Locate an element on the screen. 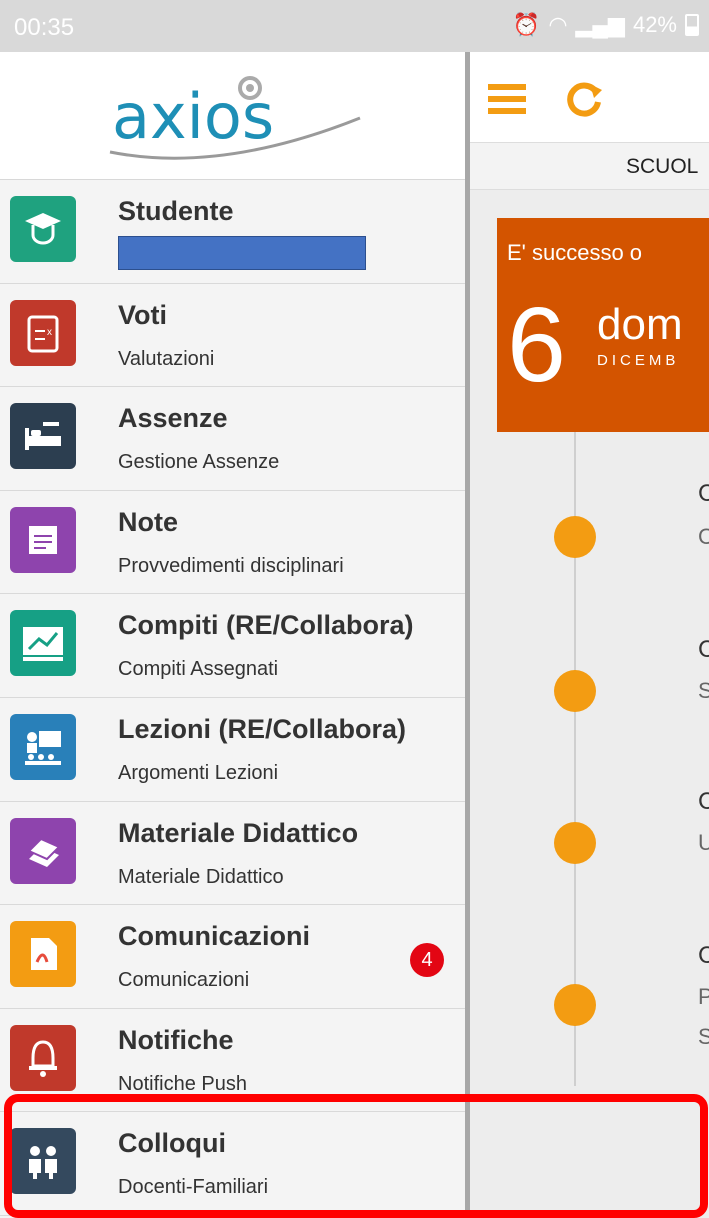  menu-subtitle: Docenti-Familiari is located at coordinates (193, 1187).